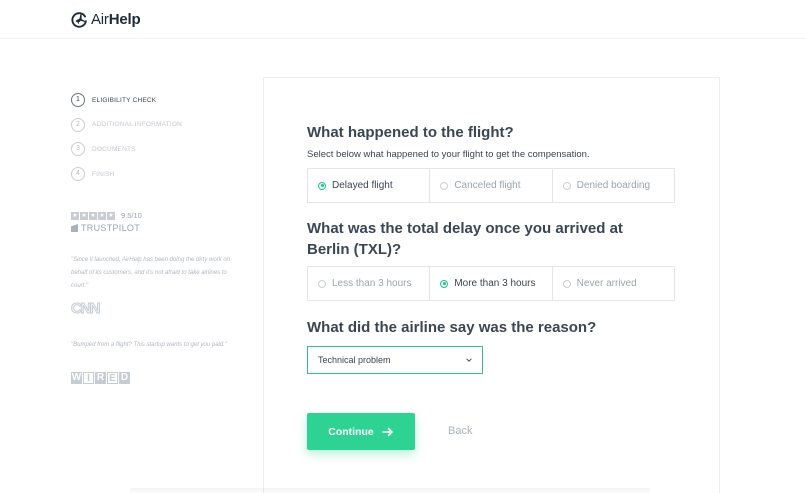 The height and width of the screenshot is (493, 806). I want to click on option-label: Denied boarding, so click(613, 185).